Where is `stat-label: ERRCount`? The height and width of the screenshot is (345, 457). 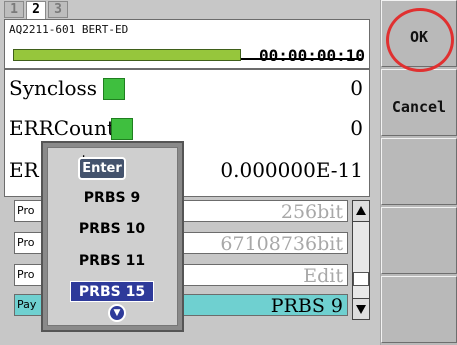 stat-label: ERRCount is located at coordinates (62, 128).